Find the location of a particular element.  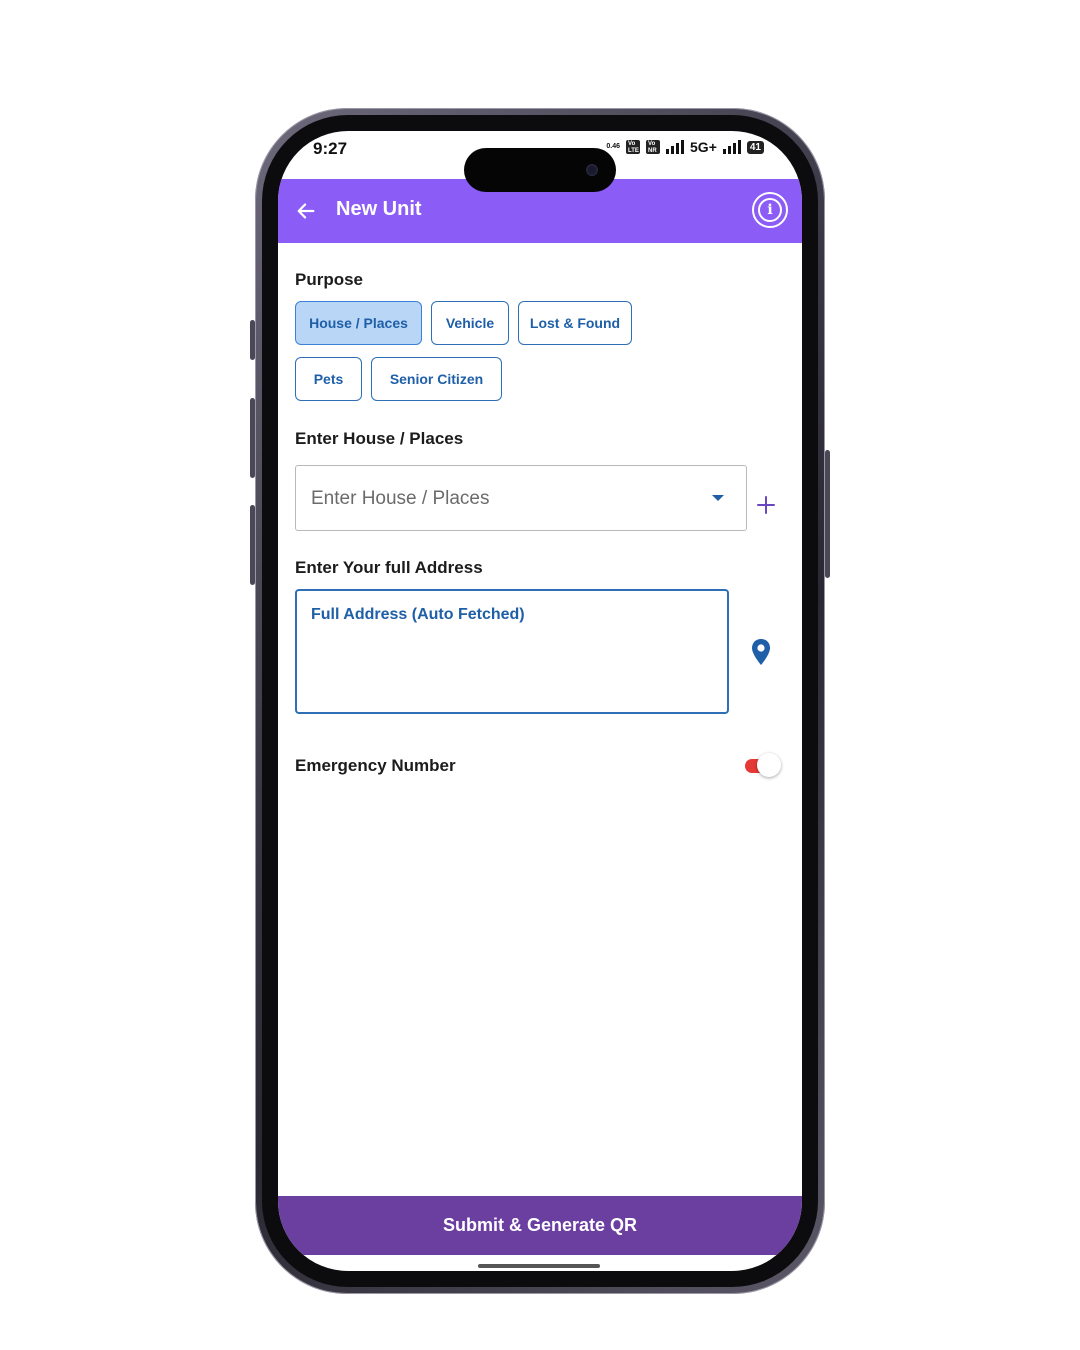

back-button is located at coordinates (306, 211).